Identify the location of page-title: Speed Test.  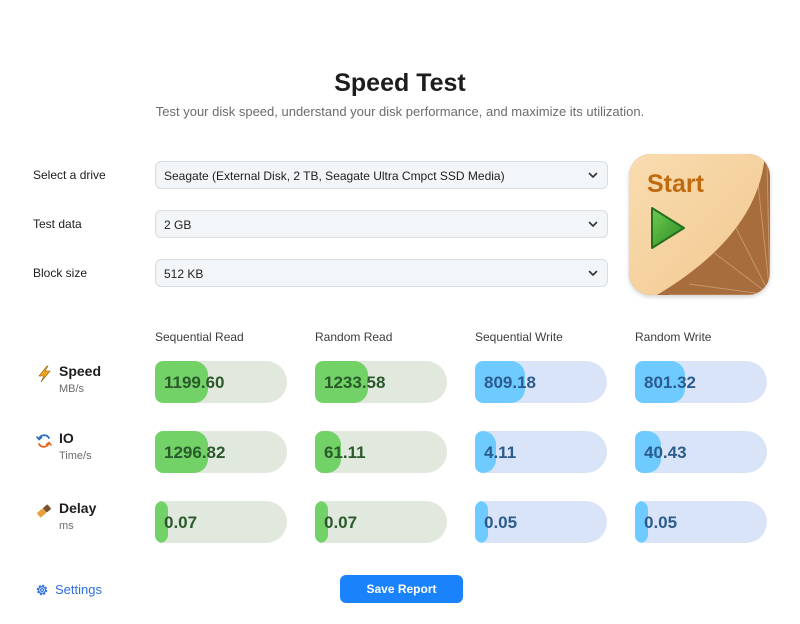
(400, 83).